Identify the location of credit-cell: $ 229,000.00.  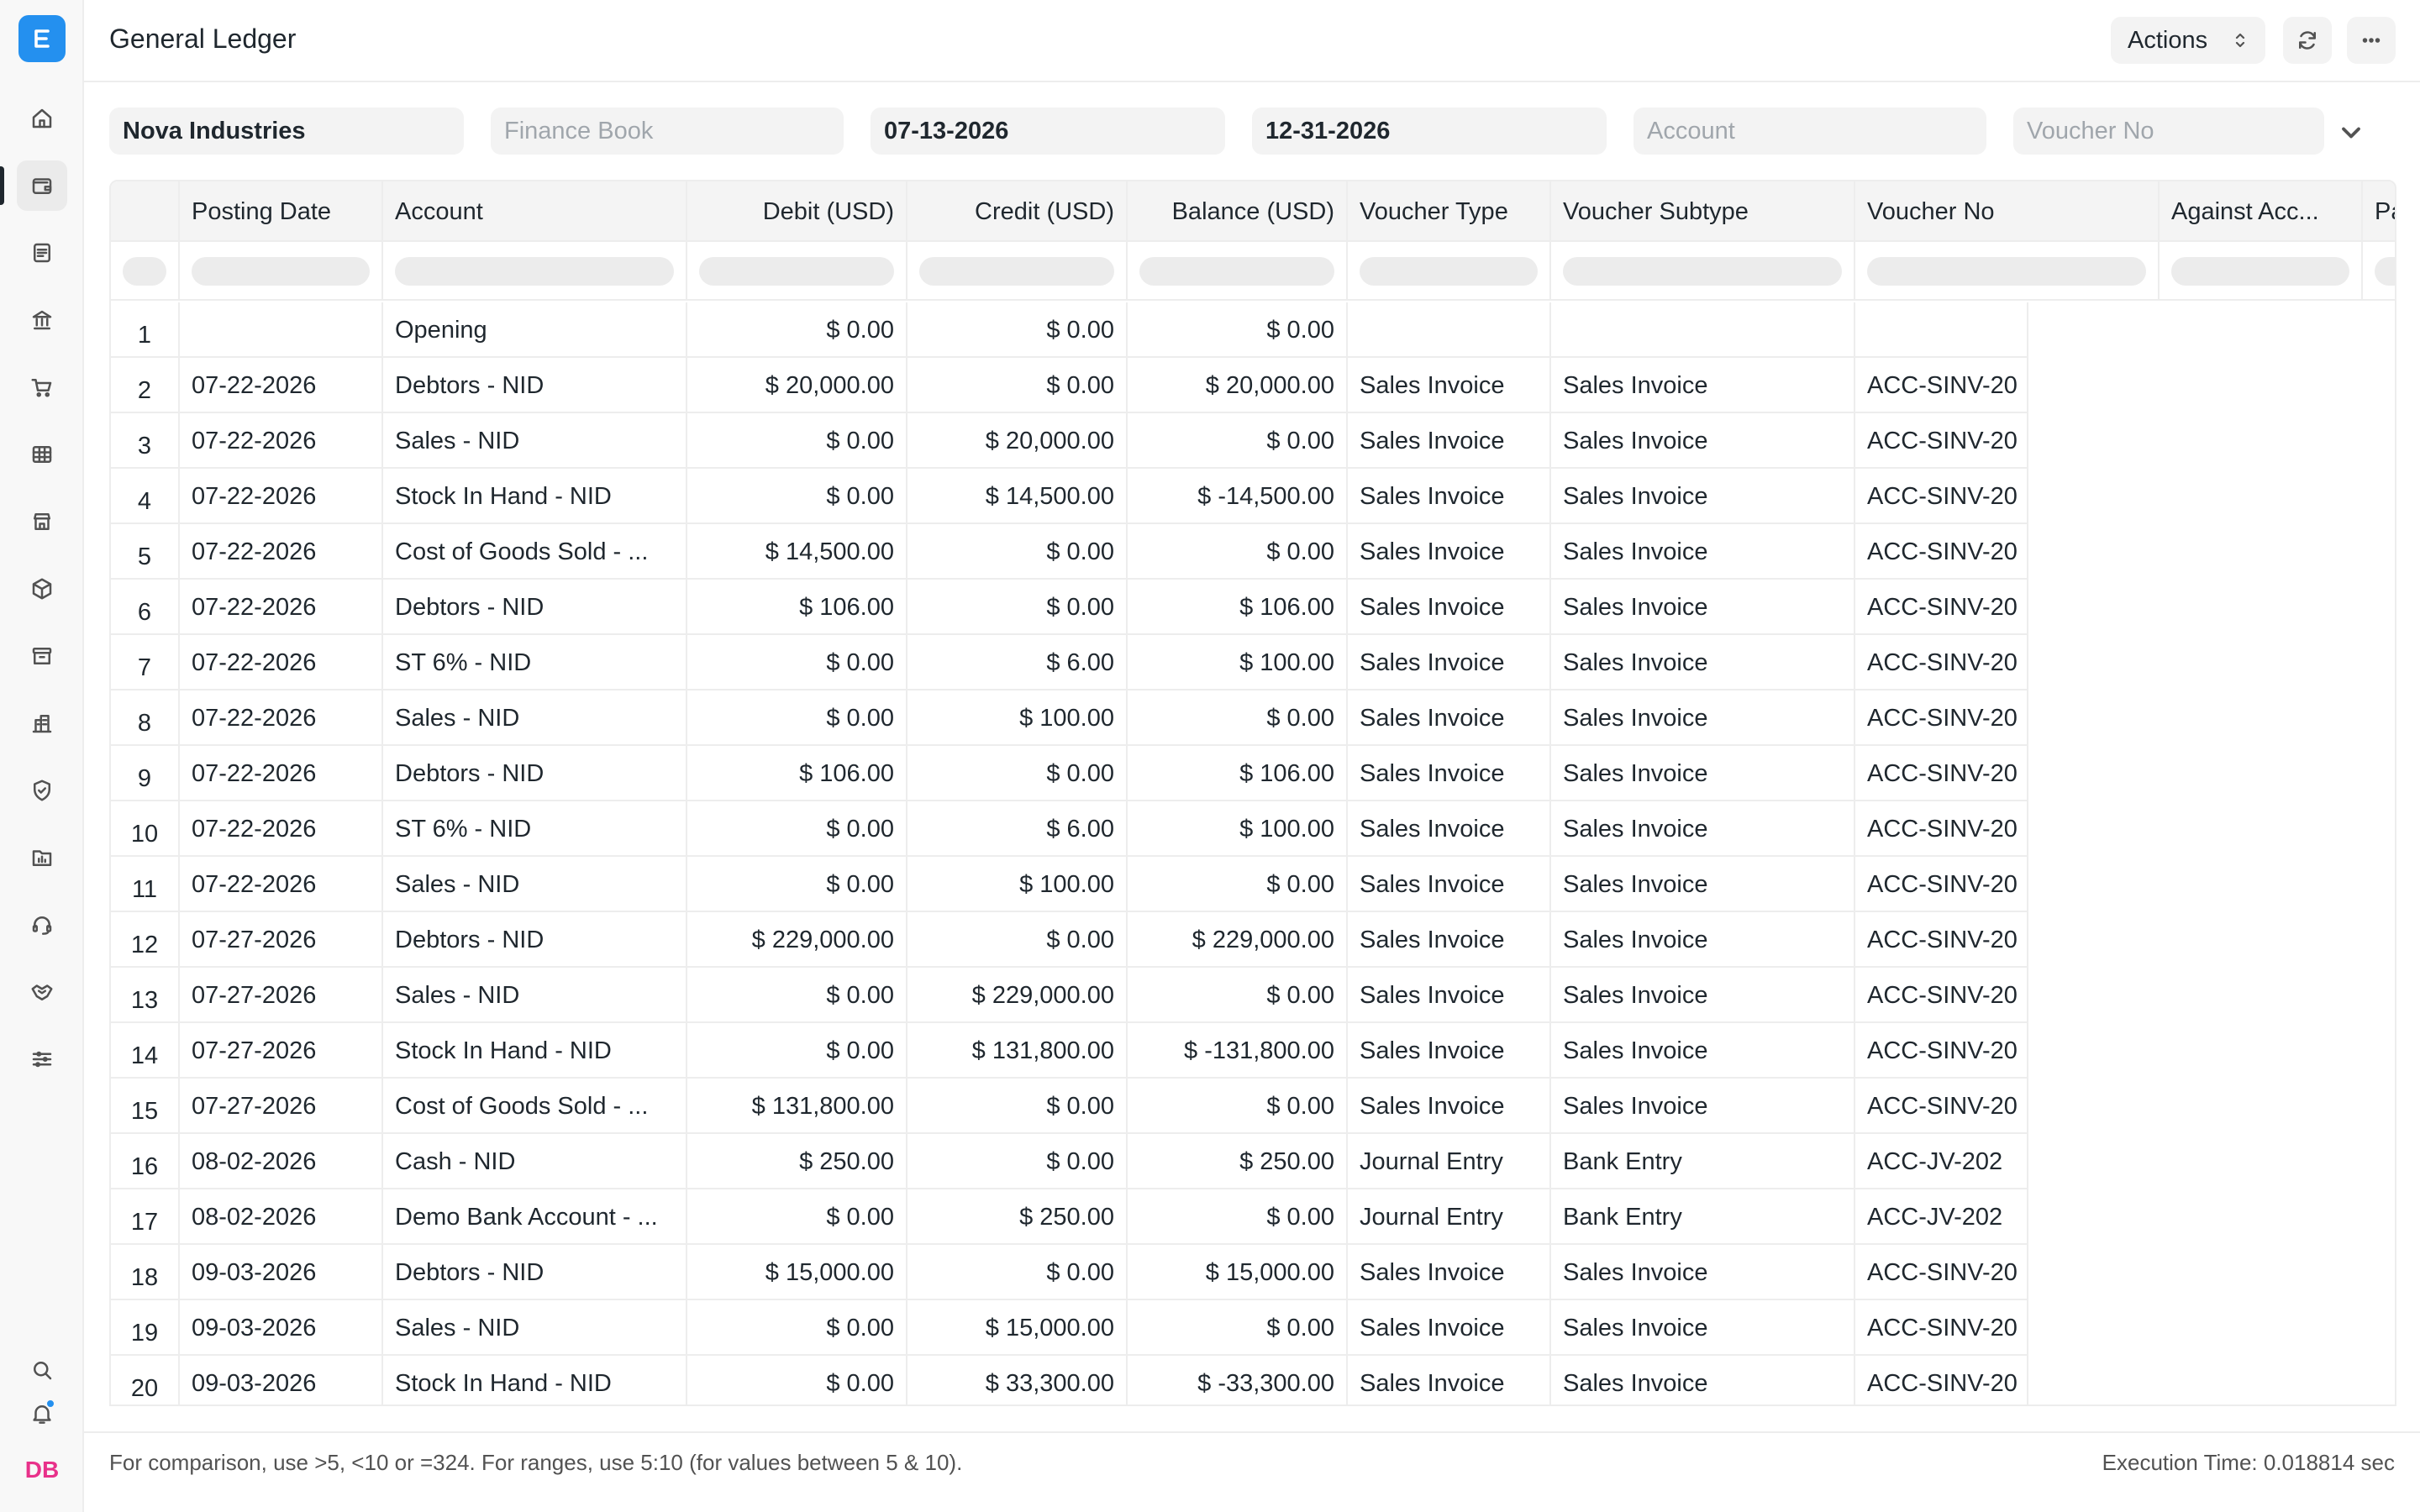
(1018, 995).